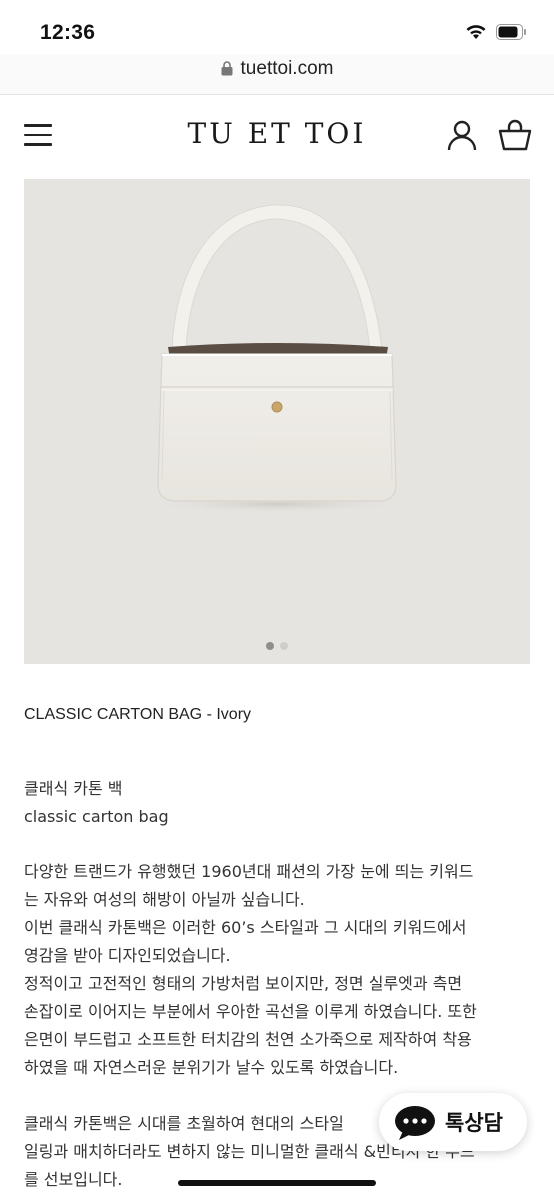 The width and height of the screenshot is (554, 1200). What do you see at coordinates (287, 68) in the screenshot?
I see `url-text: tuettoi.com` at bounding box center [287, 68].